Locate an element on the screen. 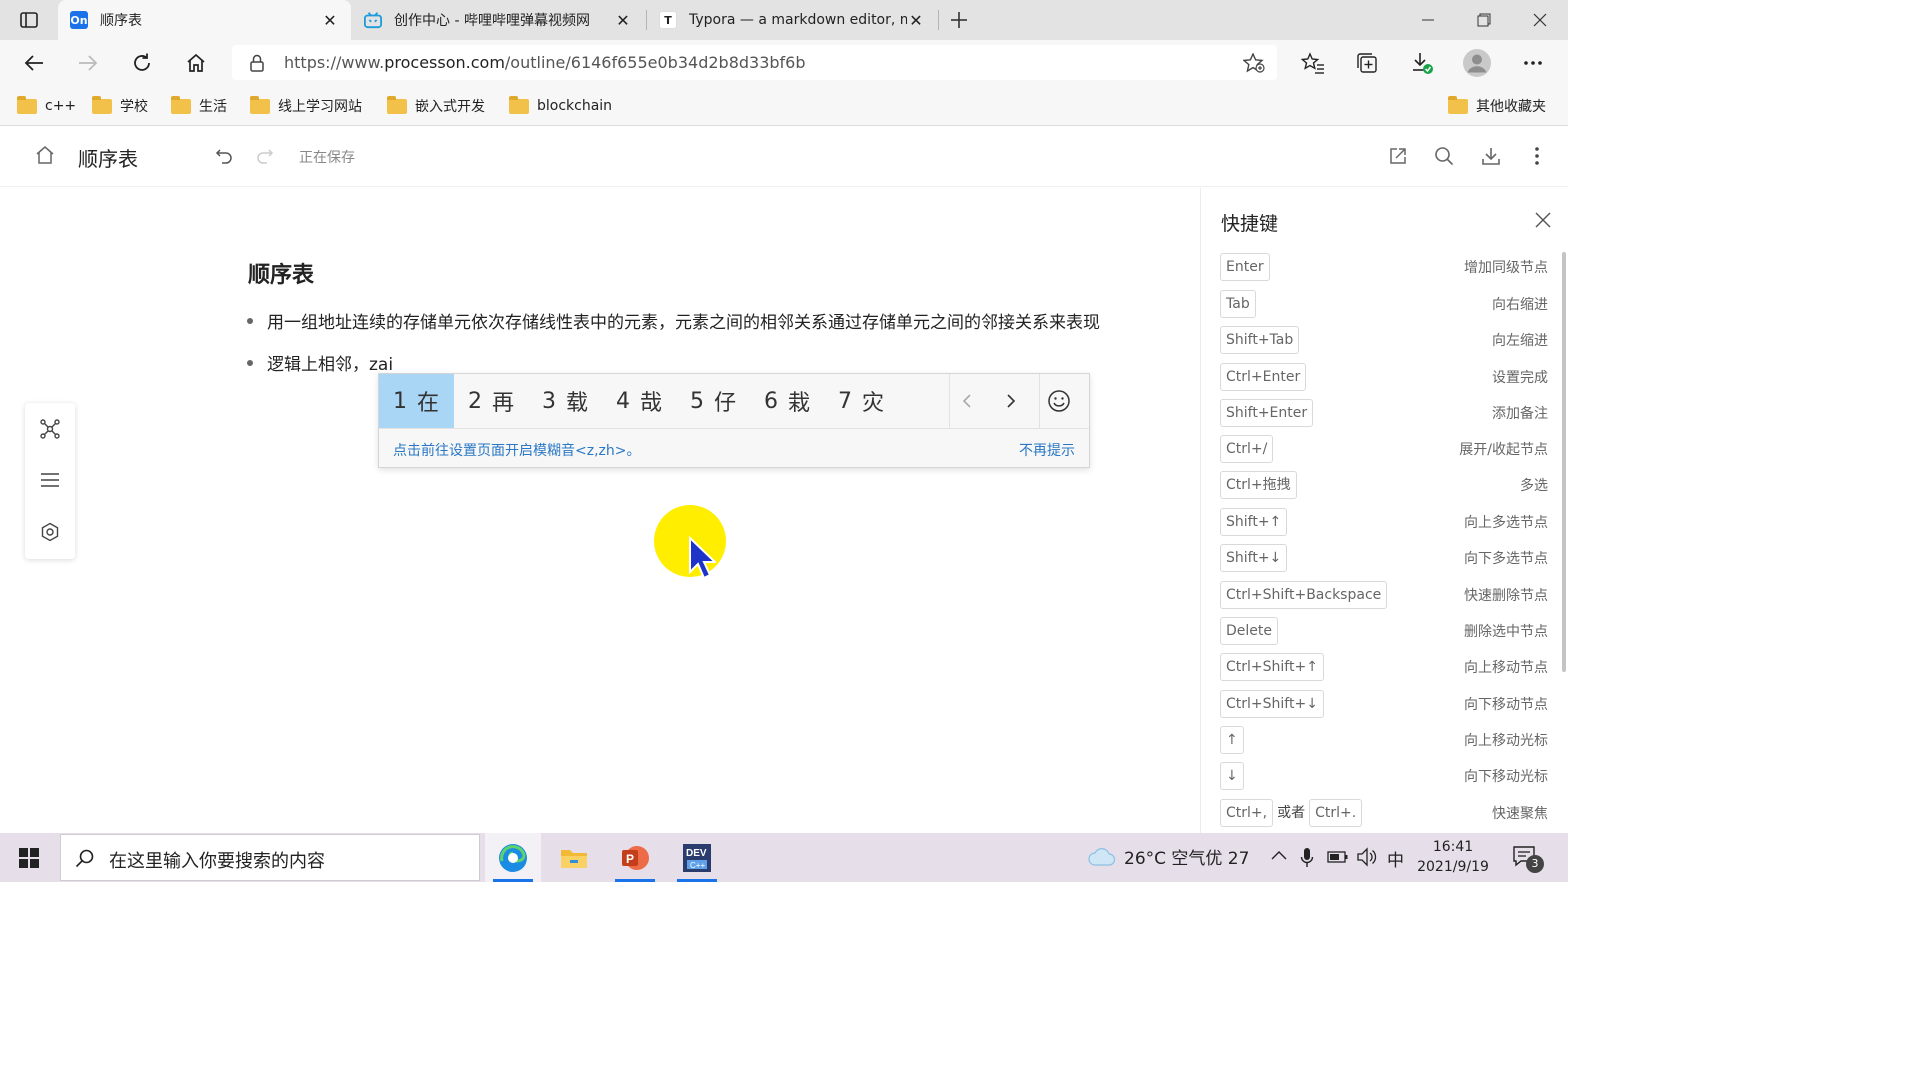 This screenshot has height=1080, width=1920. refresh-button is located at coordinates (142, 63).